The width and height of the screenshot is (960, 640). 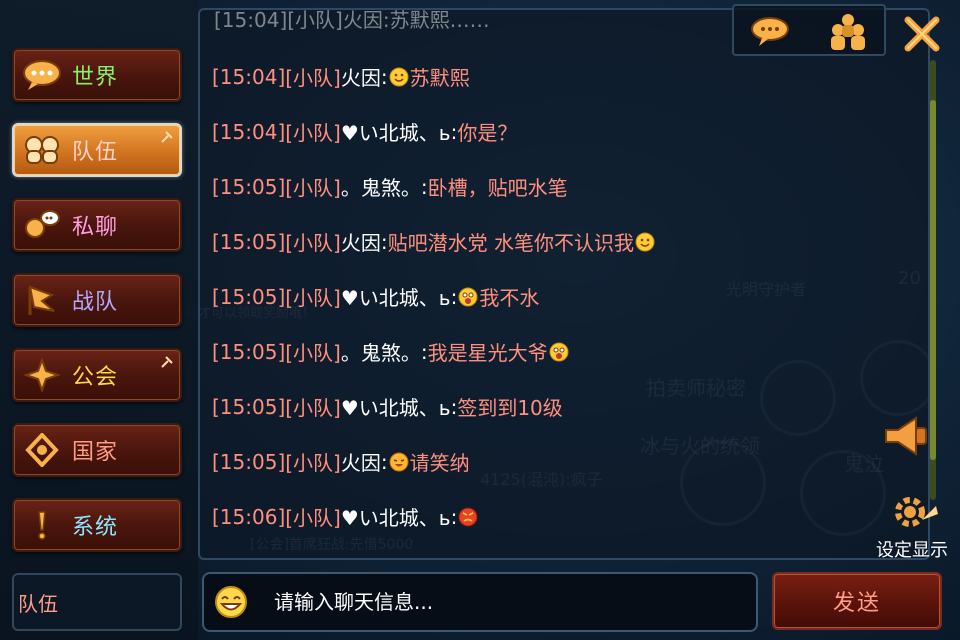 What do you see at coordinates (487, 133) in the screenshot?
I see `message-text: 你是？` at bounding box center [487, 133].